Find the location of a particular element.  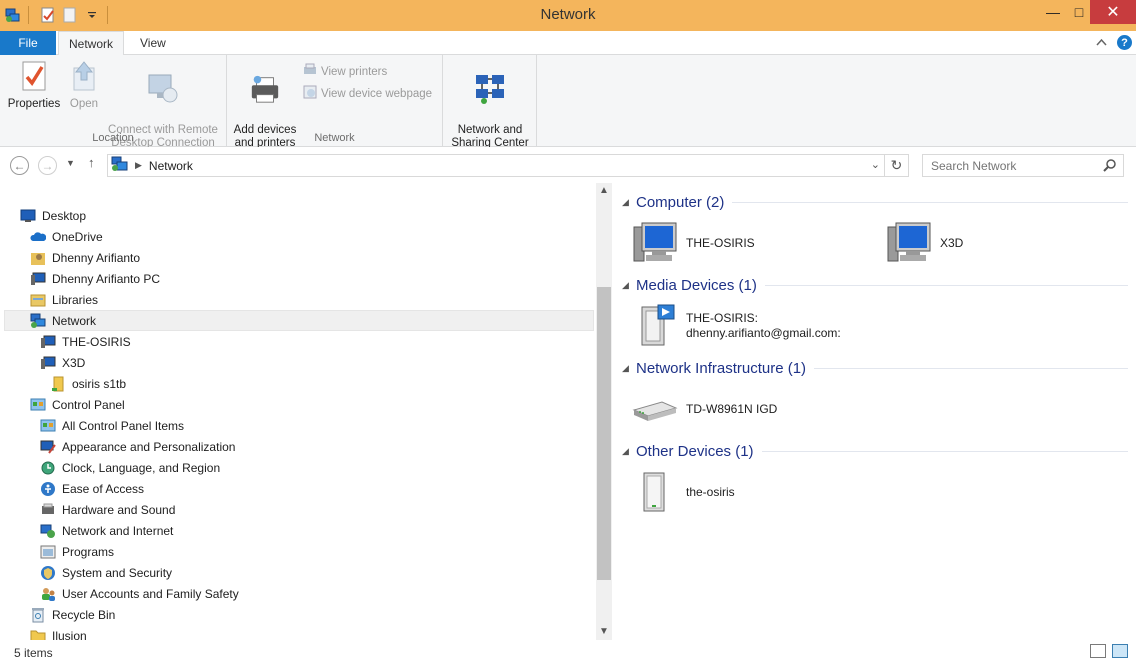

tree-item-system-security: System and Security is located at coordinates (106, 572).